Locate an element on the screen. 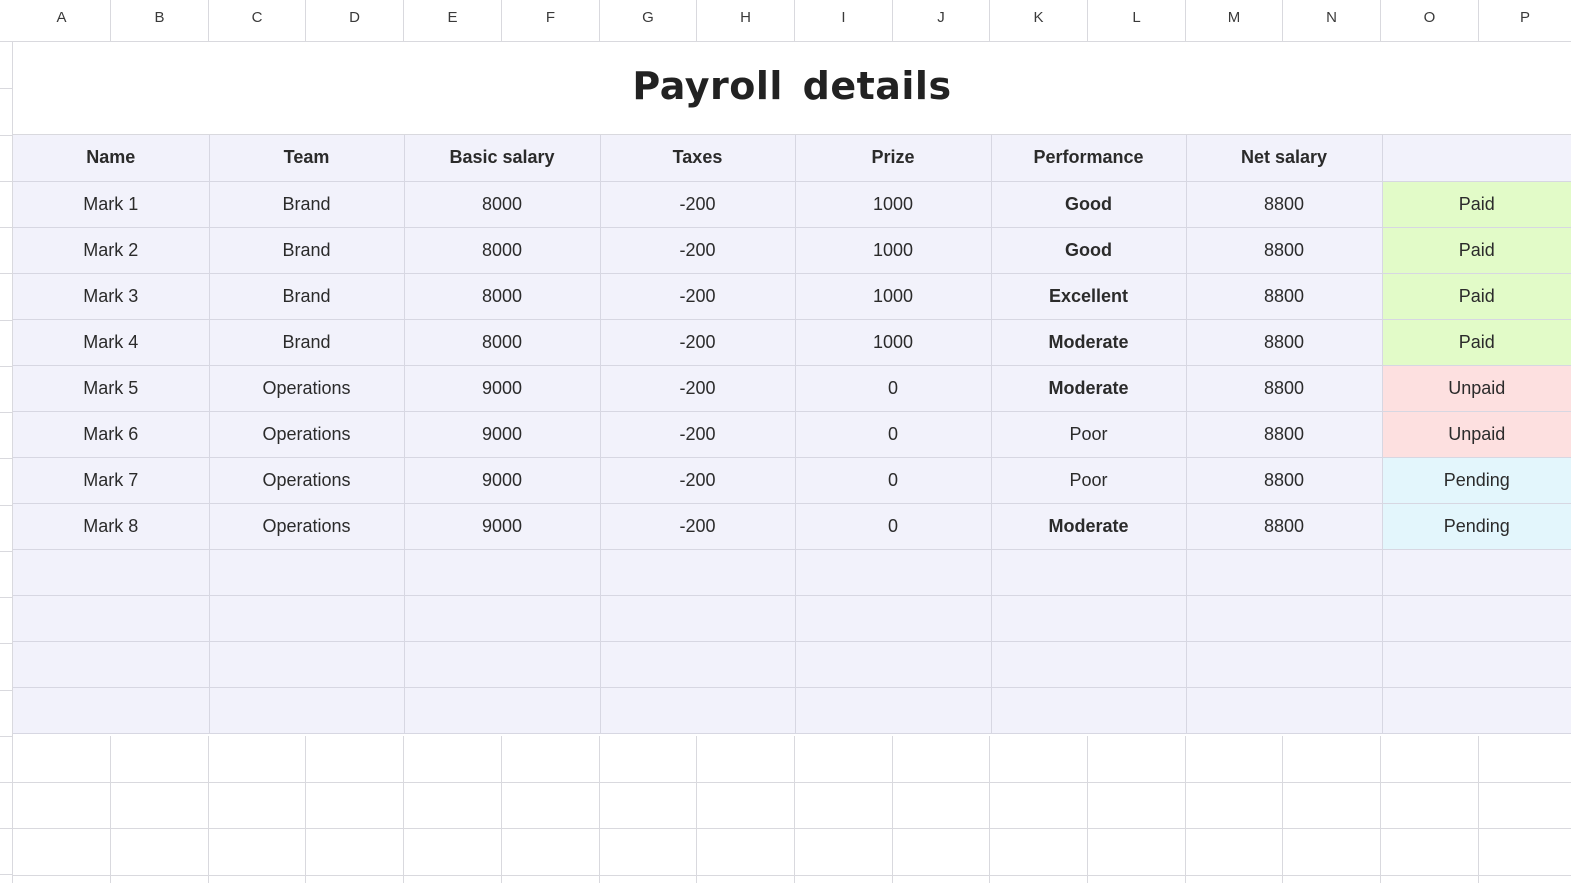 The width and height of the screenshot is (1571, 883). column-header-a: A is located at coordinates (62, 21).